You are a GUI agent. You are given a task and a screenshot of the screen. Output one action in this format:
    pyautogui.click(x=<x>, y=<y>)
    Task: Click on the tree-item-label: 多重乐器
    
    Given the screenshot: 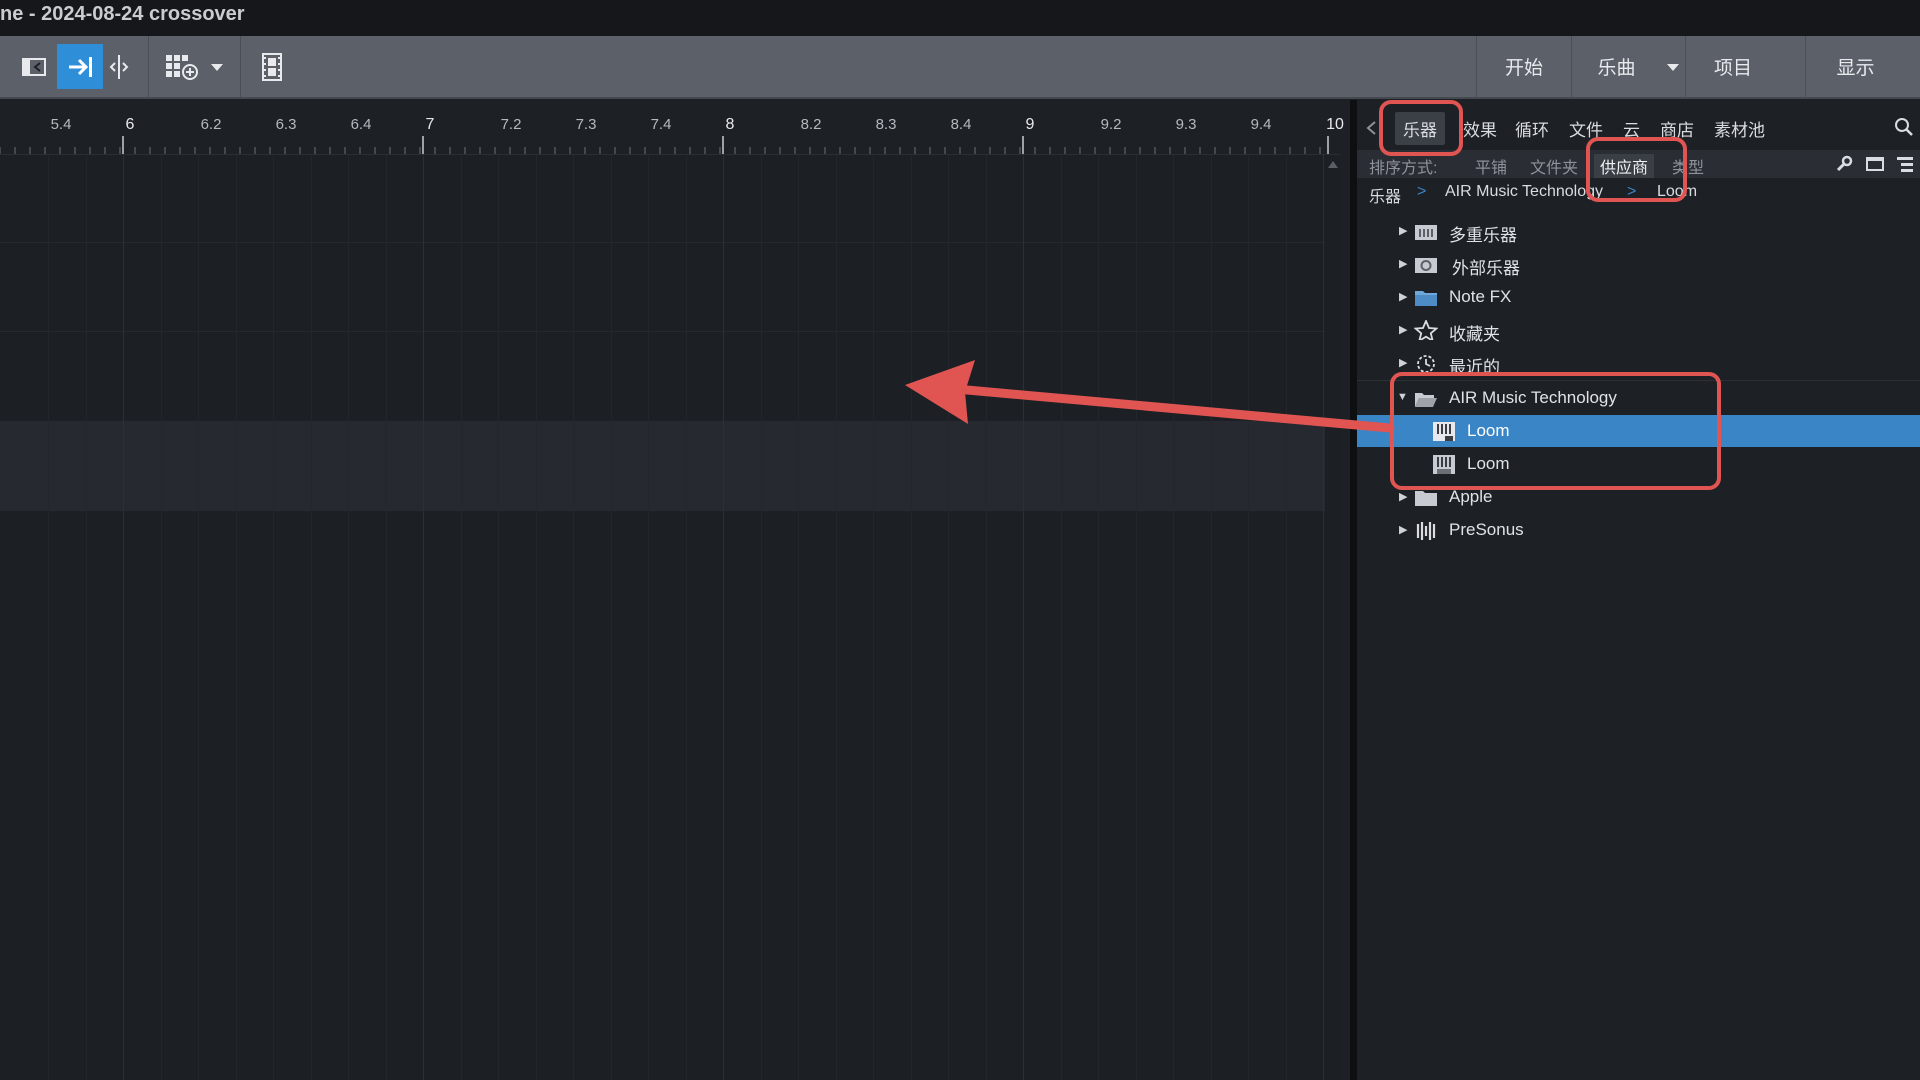 What is the action you would take?
    pyautogui.click(x=1483, y=235)
    